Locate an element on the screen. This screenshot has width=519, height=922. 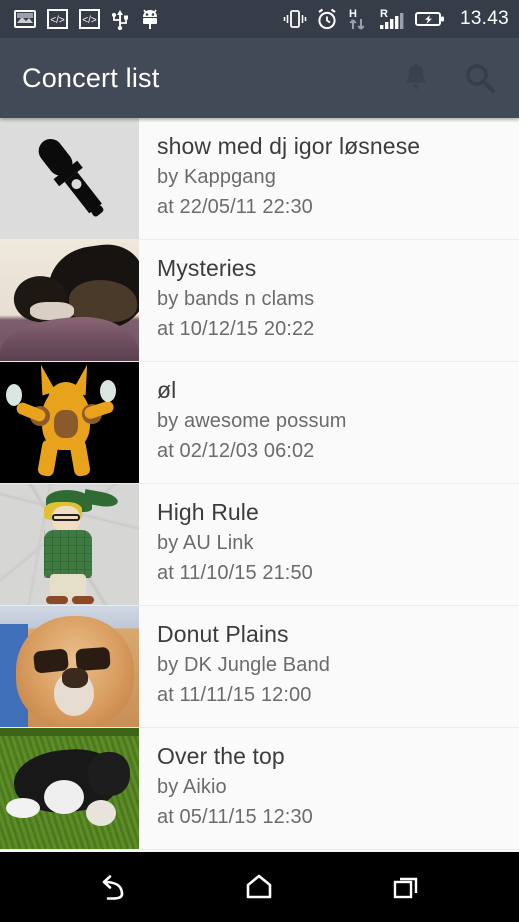
list-item-datetime: at 10/12/15 20:22 is located at coordinates (236, 329).